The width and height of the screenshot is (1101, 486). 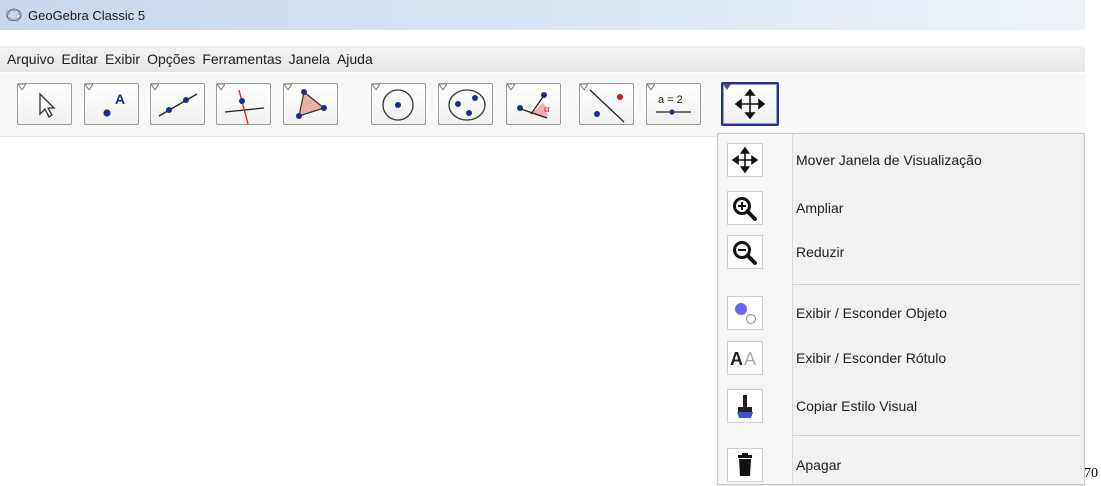 I want to click on menu-item-label: Reduzir, so click(x=820, y=252).